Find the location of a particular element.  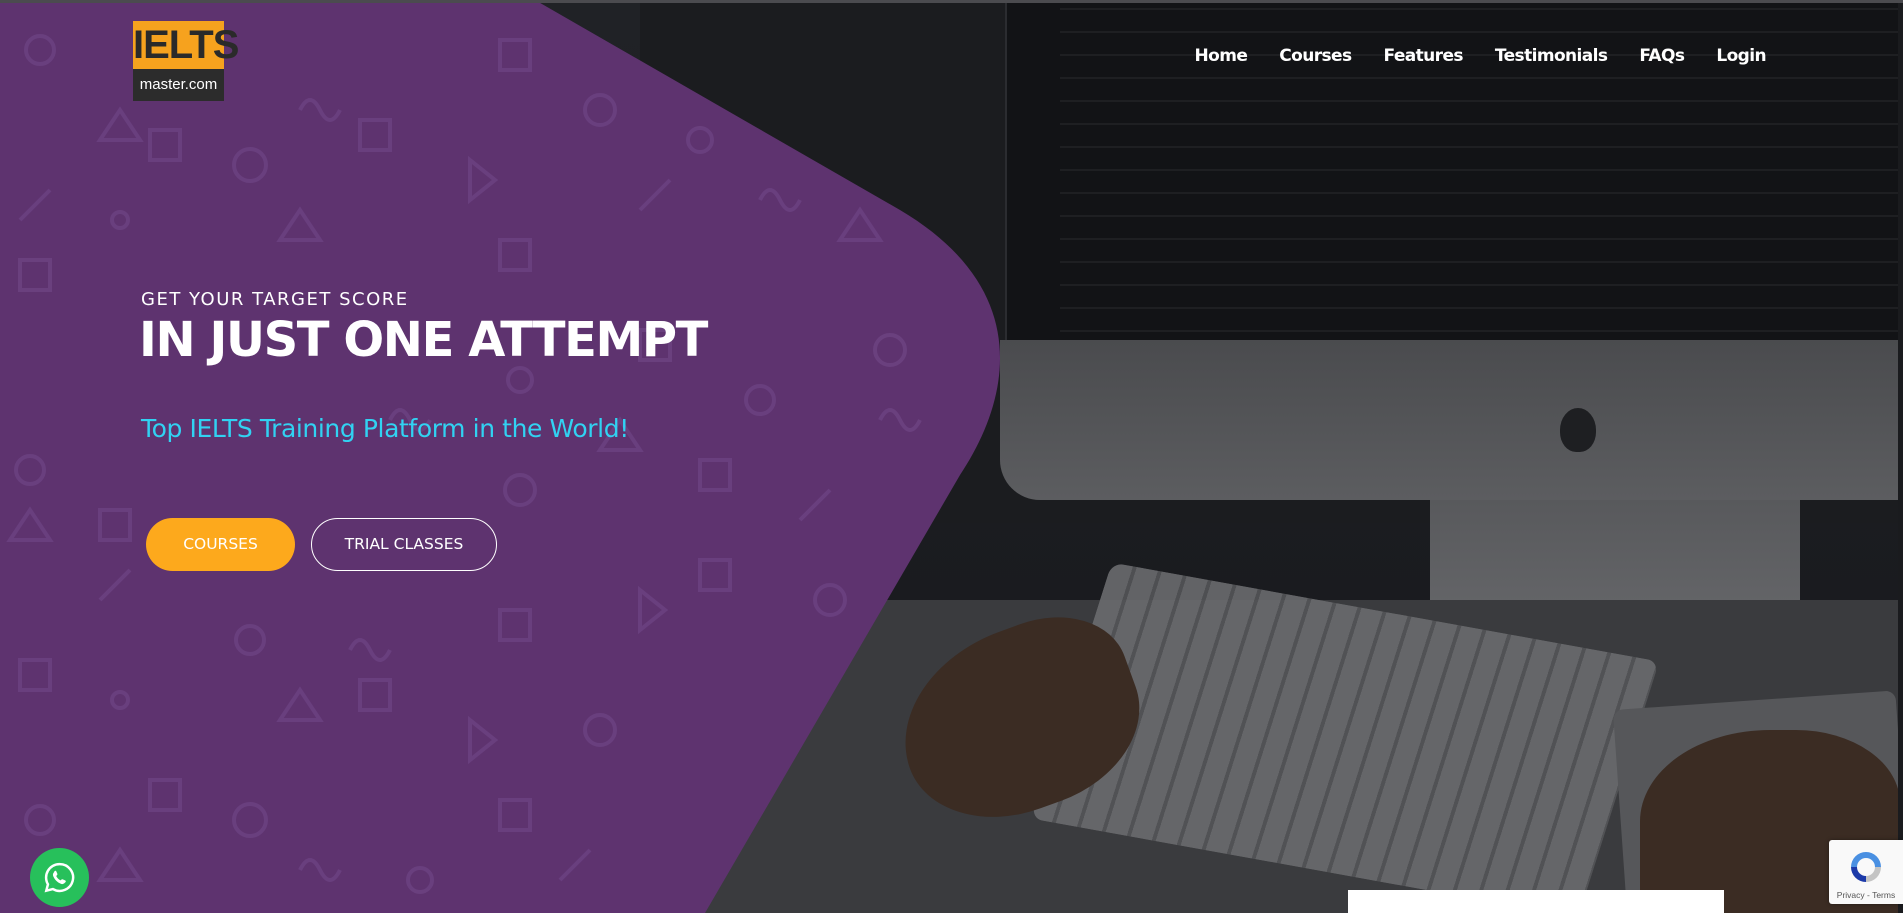

site-logo: IELTS master.com is located at coordinates (186, 61).